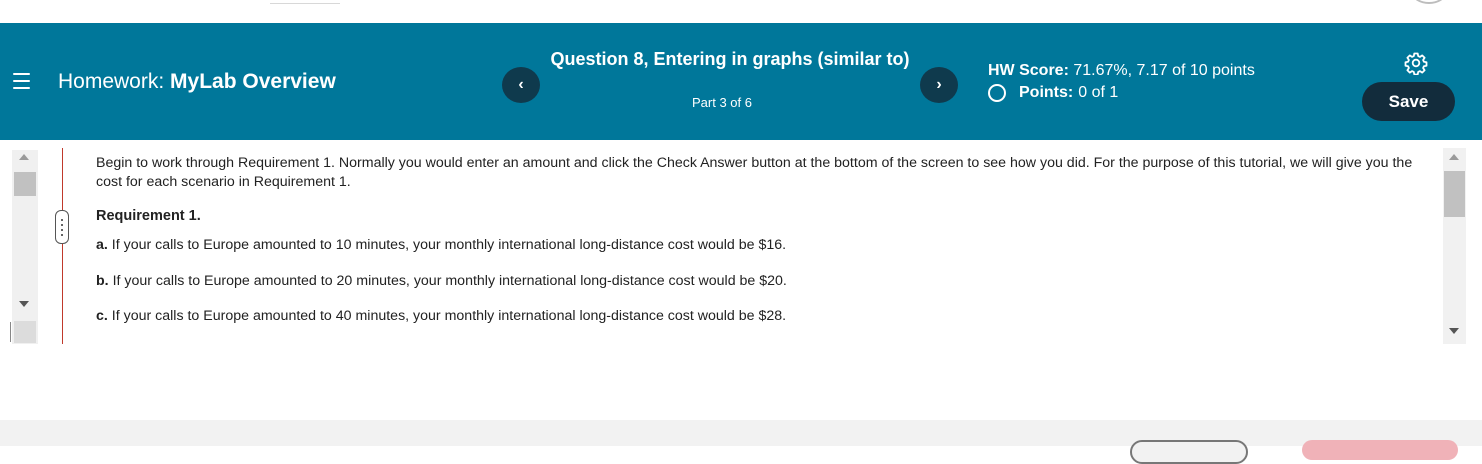 This screenshot has width=1482, height=464. I want to click on save-button: Save, so click(1408, 101).